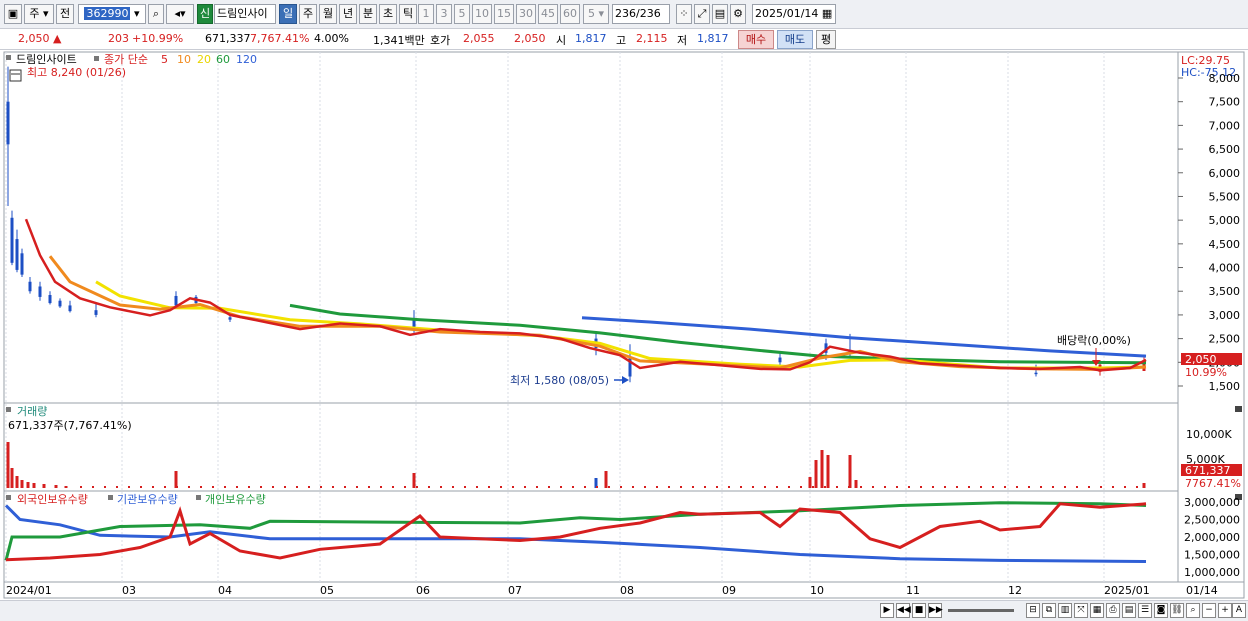 Image resolution: width=1248 pixels, height=621 pixels. Describe the element at coordinates (720, 14) in the screenshot. I see `save-icon: ▤` at that location.